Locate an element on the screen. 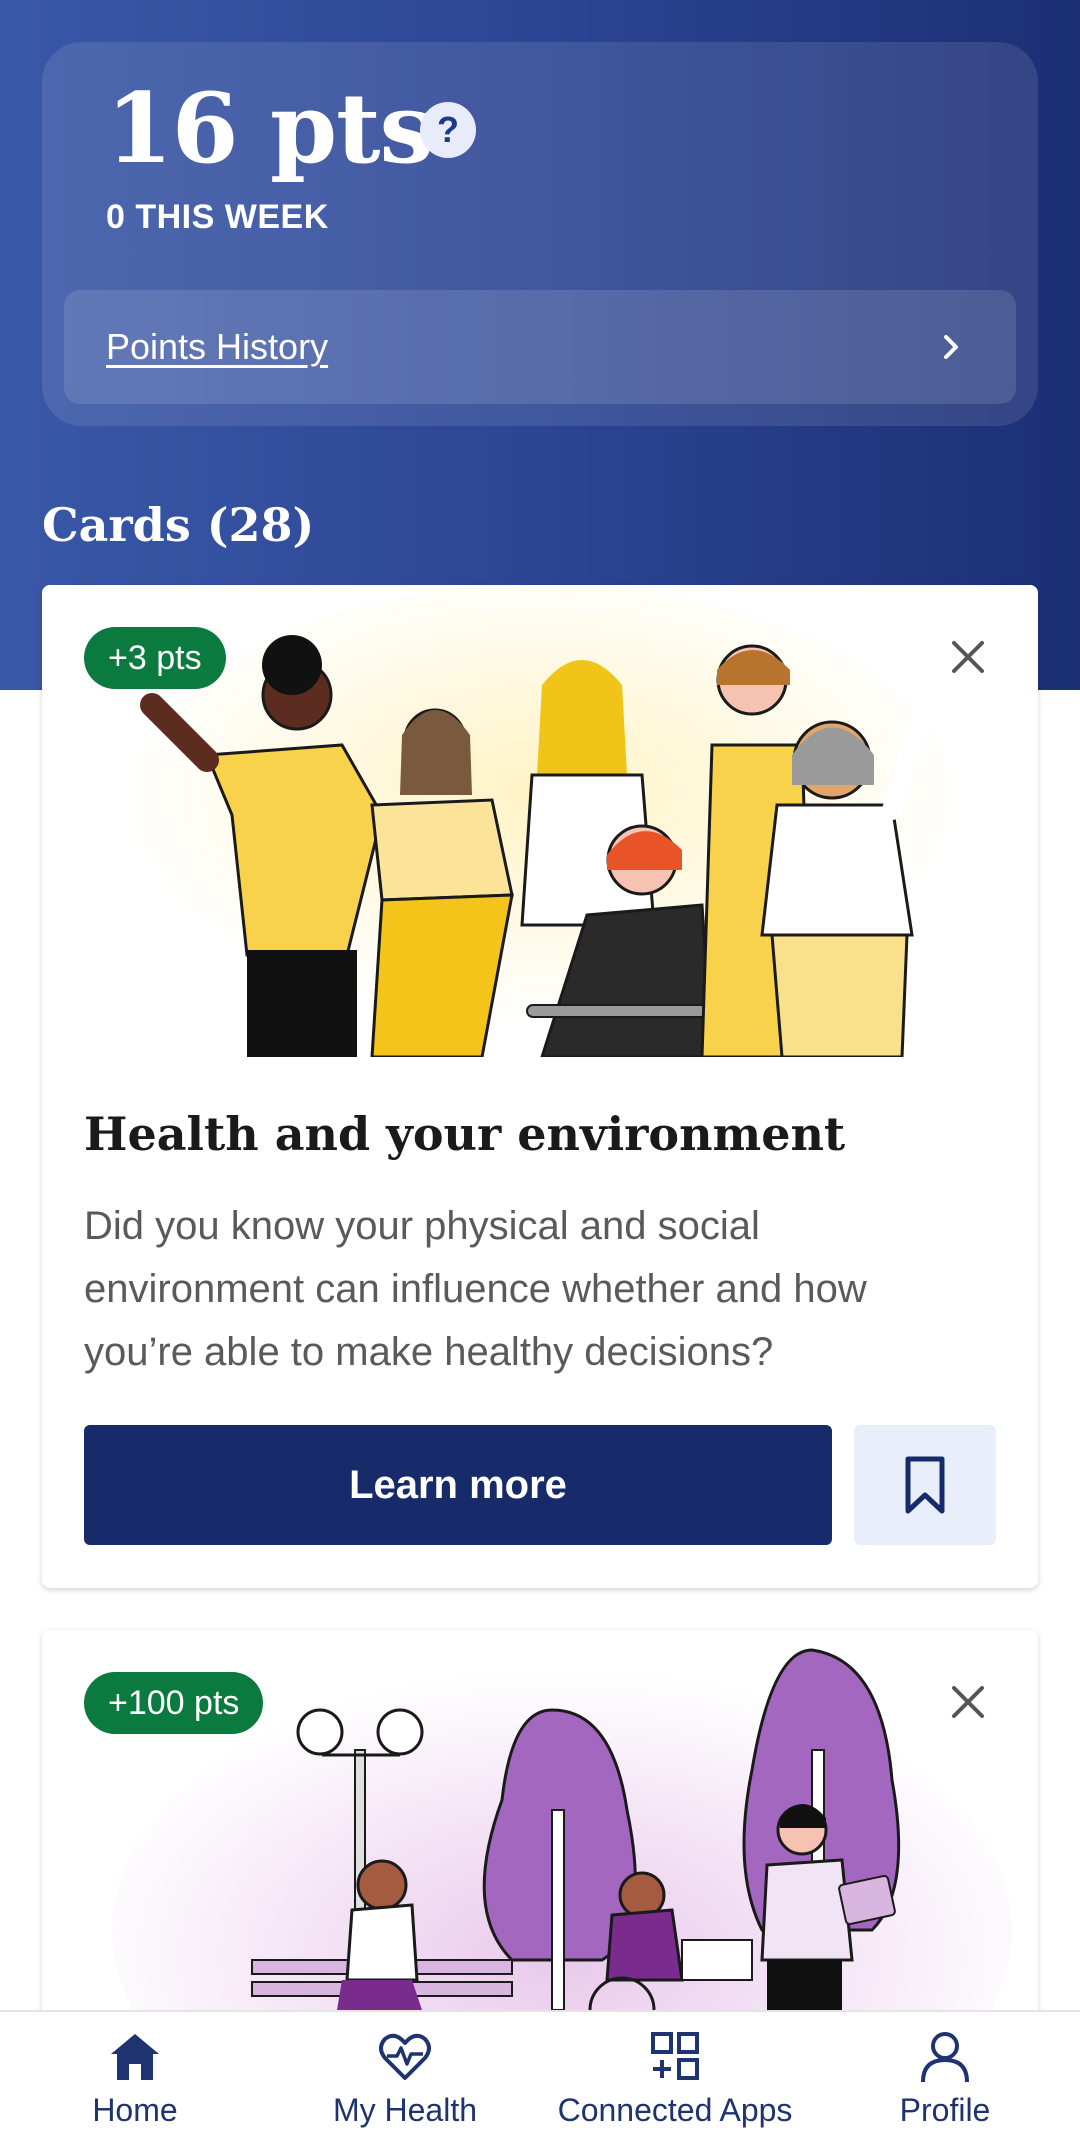 The width and height of the screenshot is (1080, 2139). points-history-label: Points History is located at coordinates (217, 346).